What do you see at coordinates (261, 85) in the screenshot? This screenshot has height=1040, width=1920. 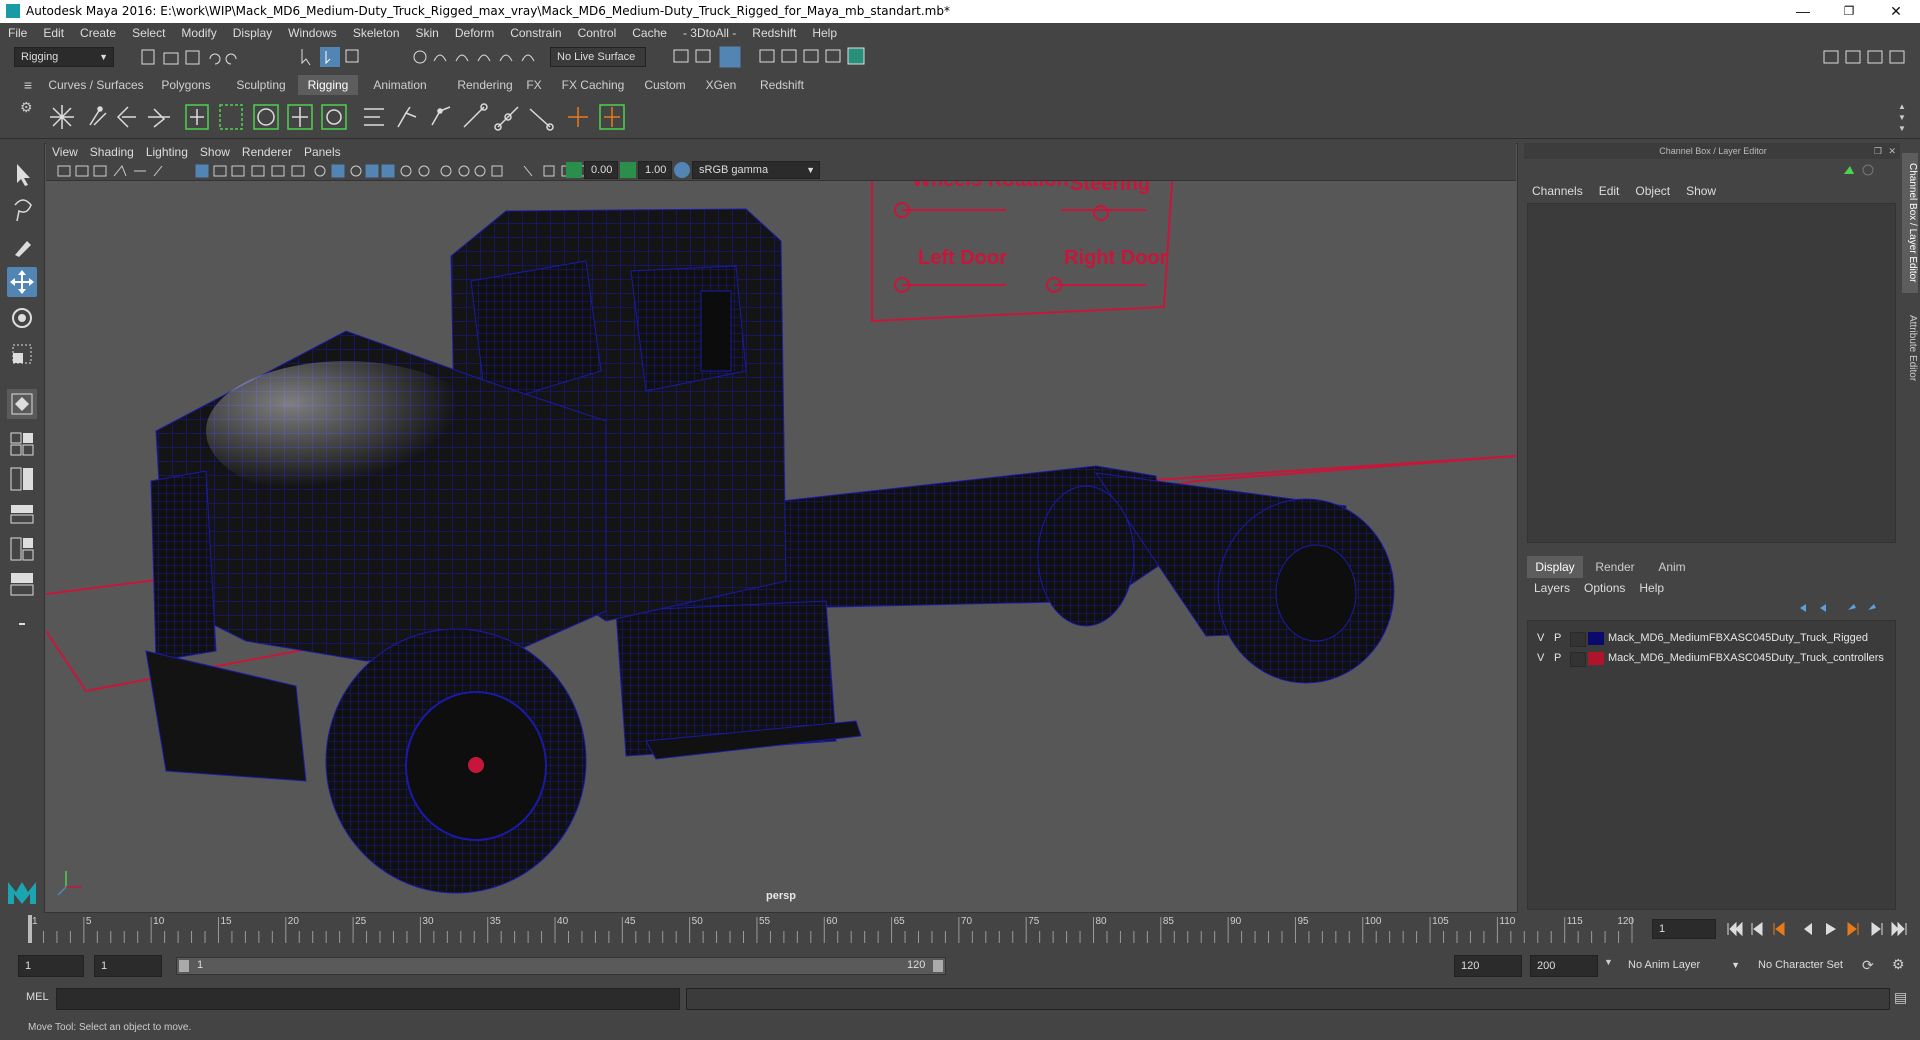 I see `tab-sculpting: Sculpting` at bounding box center [261, 85].